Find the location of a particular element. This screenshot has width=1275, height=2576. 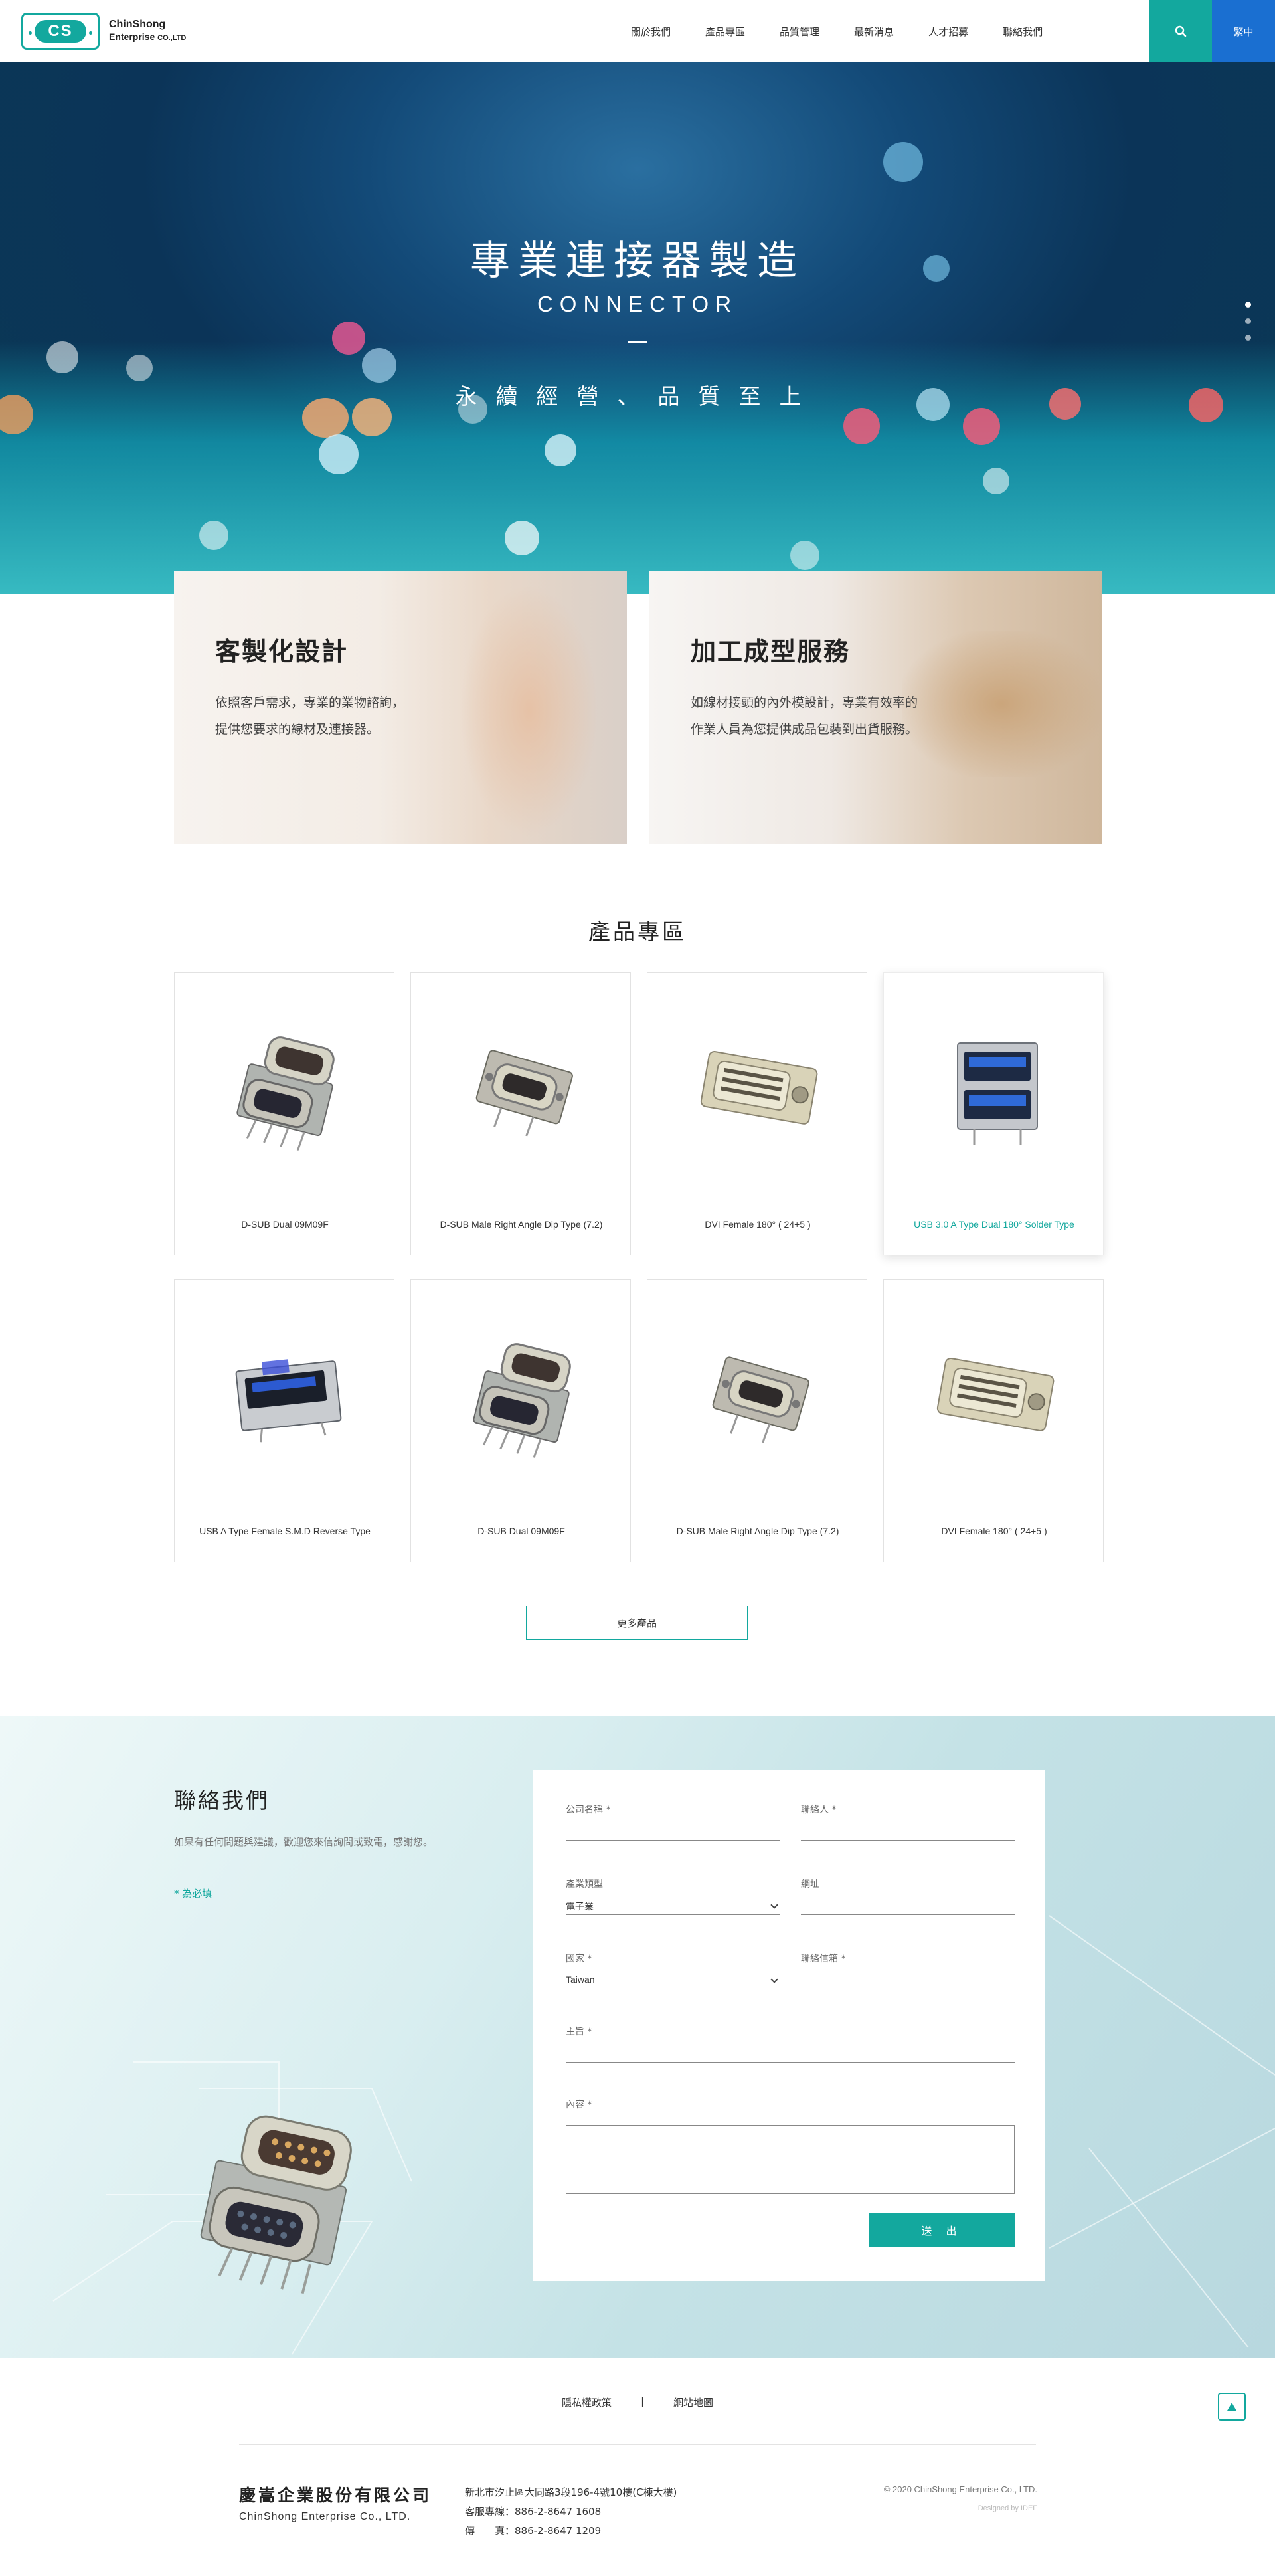

field-value: Taiwan is located at coordinates (673, 1980).